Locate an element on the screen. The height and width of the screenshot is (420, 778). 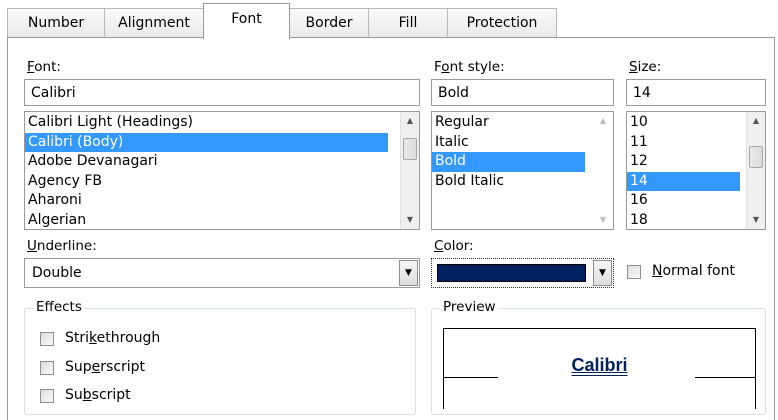
tab-label: Number is located at coordinates (56, 23).